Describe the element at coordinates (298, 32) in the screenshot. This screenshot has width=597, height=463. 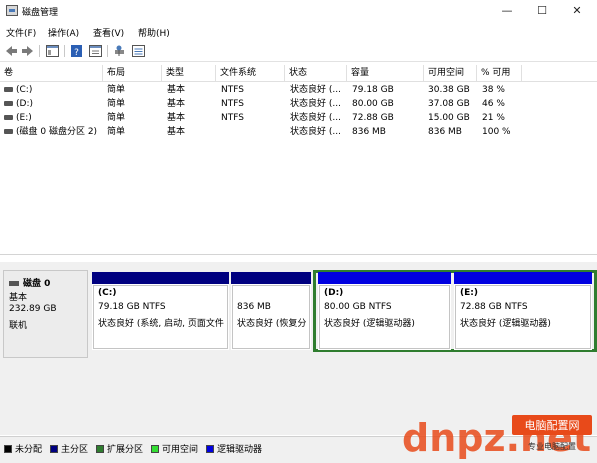
I see `menu-bar: 文件(F) 操作(A) 查看(V) 帮助(H)` at that location.